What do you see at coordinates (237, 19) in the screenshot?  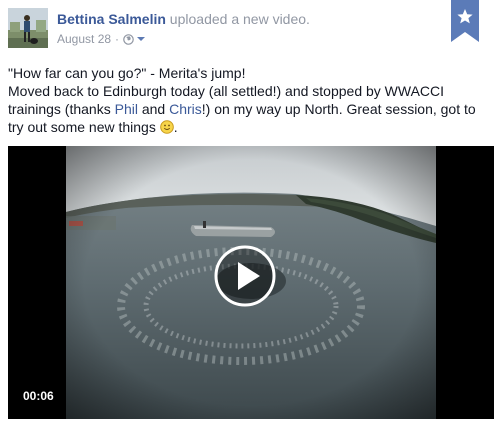 I see `post-action-text: uploaded a new video.` at bounding box center [237, 19].